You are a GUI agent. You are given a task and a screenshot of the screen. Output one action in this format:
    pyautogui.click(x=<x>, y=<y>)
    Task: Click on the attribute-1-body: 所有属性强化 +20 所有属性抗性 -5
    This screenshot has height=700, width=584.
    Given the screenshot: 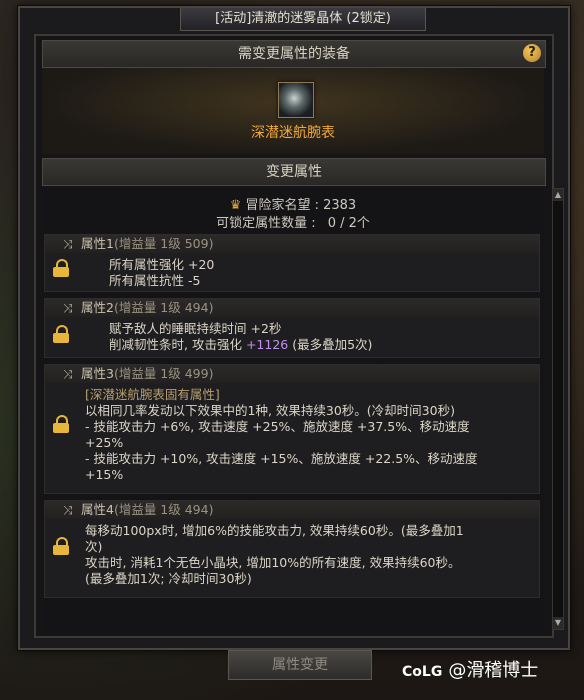 What is the action you would take?
    pyautogui.click(x=162, y=272)
    